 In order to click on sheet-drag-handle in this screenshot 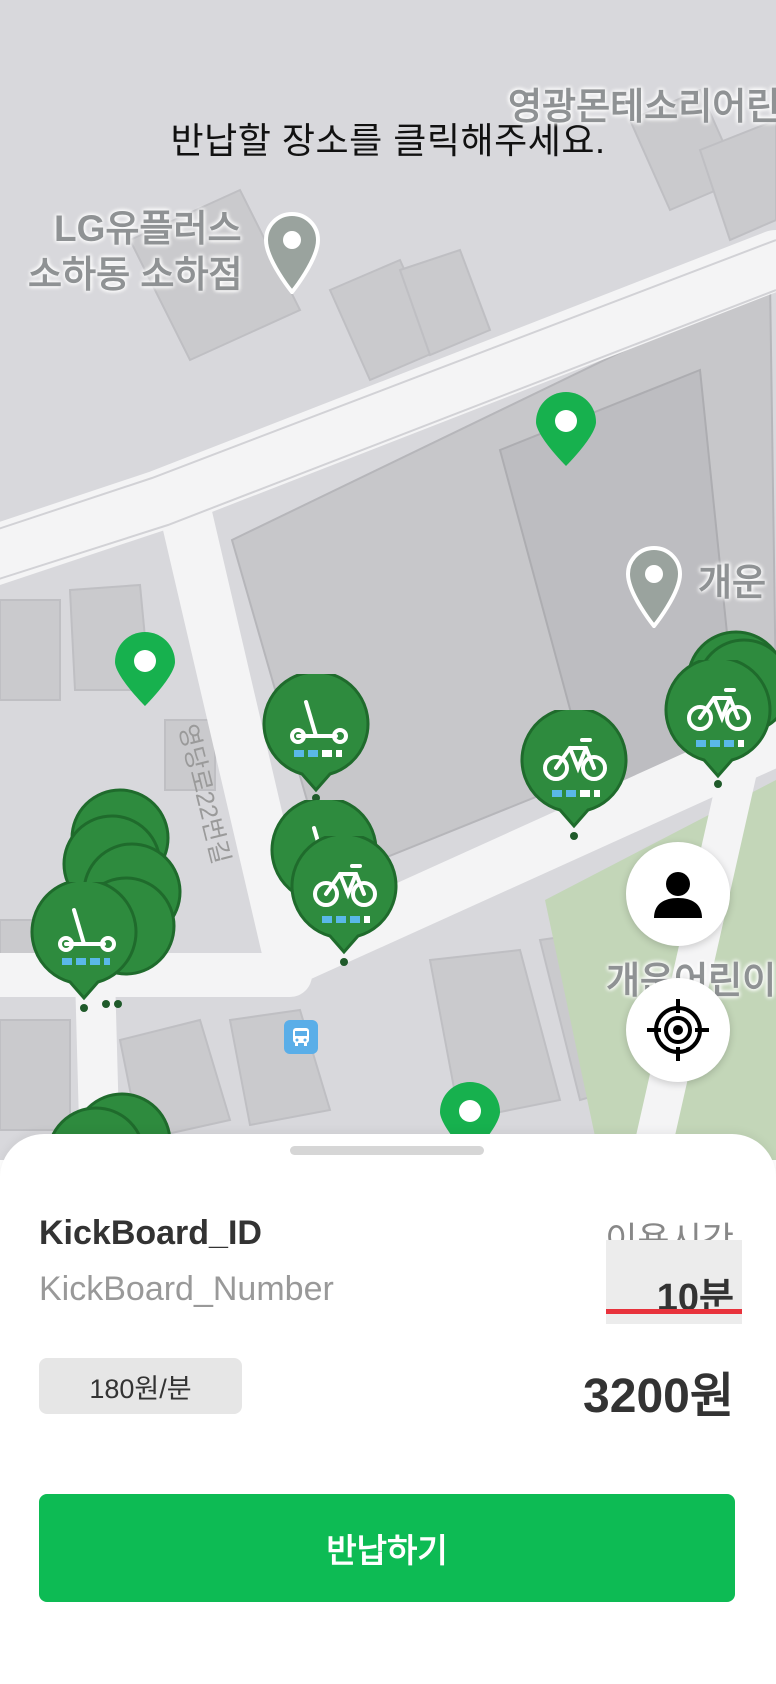, I will do `click(387, 1150)`.